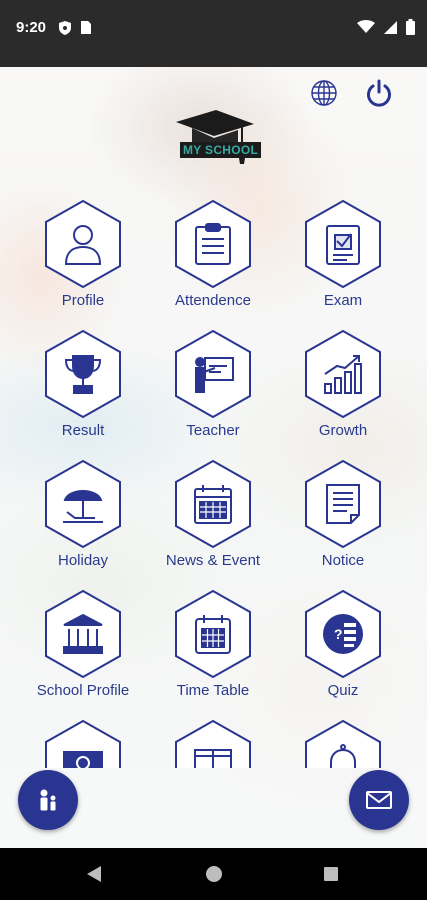 This screenshot has height=900, width=427. I want to click on timetable-calendar-icon, so click(213, 634).